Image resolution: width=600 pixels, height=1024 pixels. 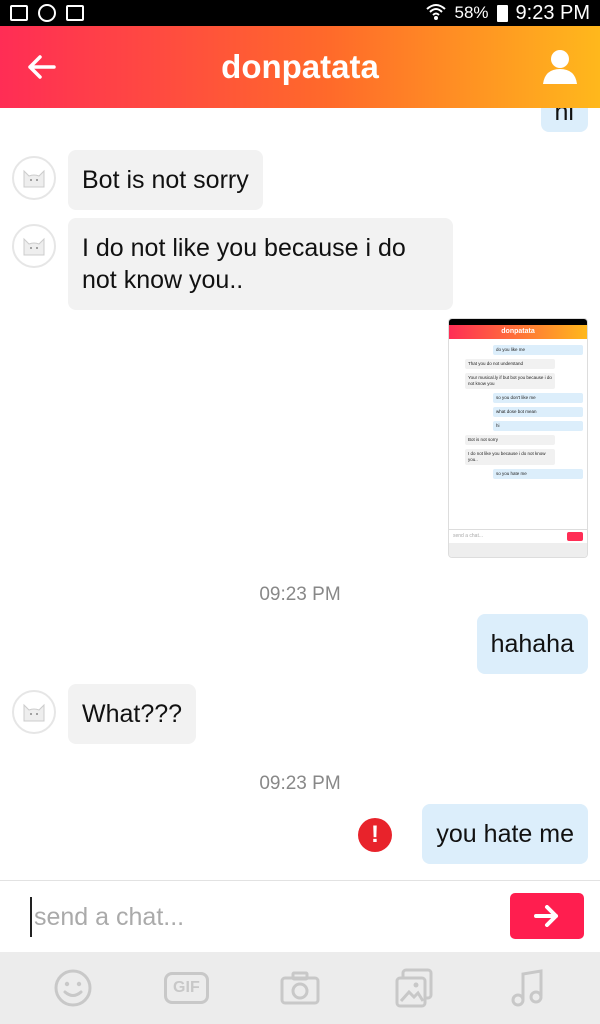 I want to click on message-text: hi, so click(x=564, y=117).